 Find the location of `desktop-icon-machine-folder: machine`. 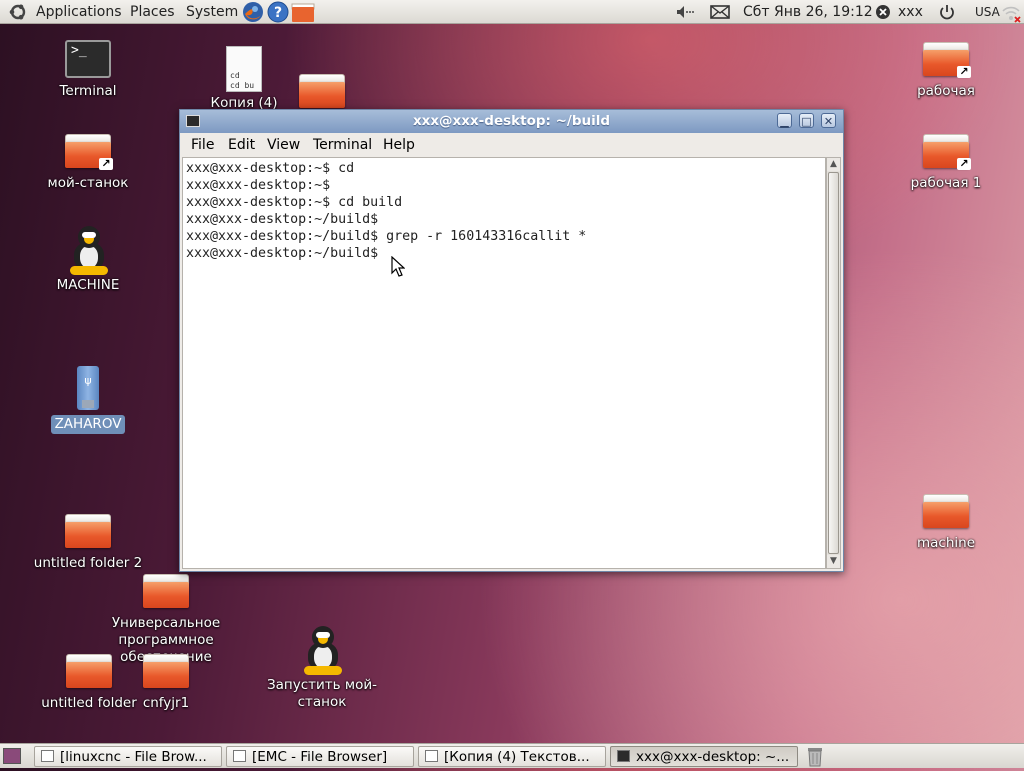

desktop-icon-machine-folder: machine is located at coordinates (946, 523).